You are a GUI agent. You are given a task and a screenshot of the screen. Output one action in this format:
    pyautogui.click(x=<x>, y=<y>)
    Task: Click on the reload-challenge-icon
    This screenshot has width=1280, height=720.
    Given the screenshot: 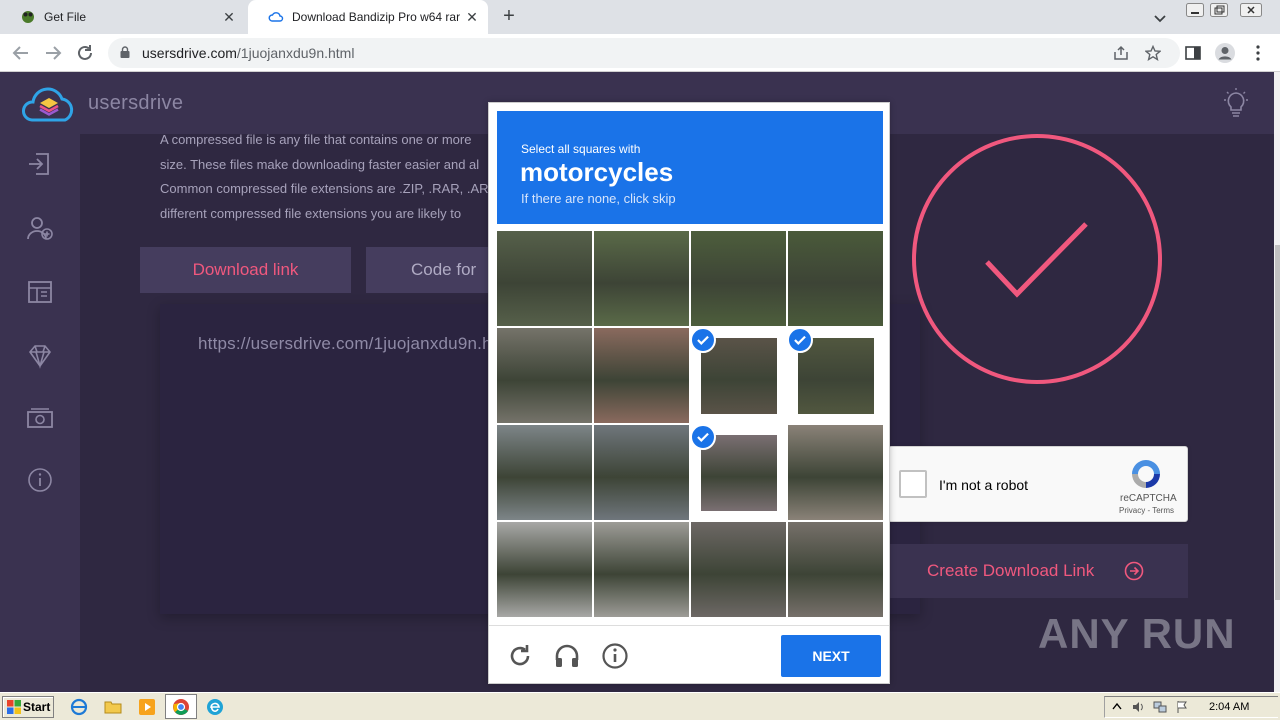 What is the action you would take?
    pyautogui.click(x=520, y=656)
    